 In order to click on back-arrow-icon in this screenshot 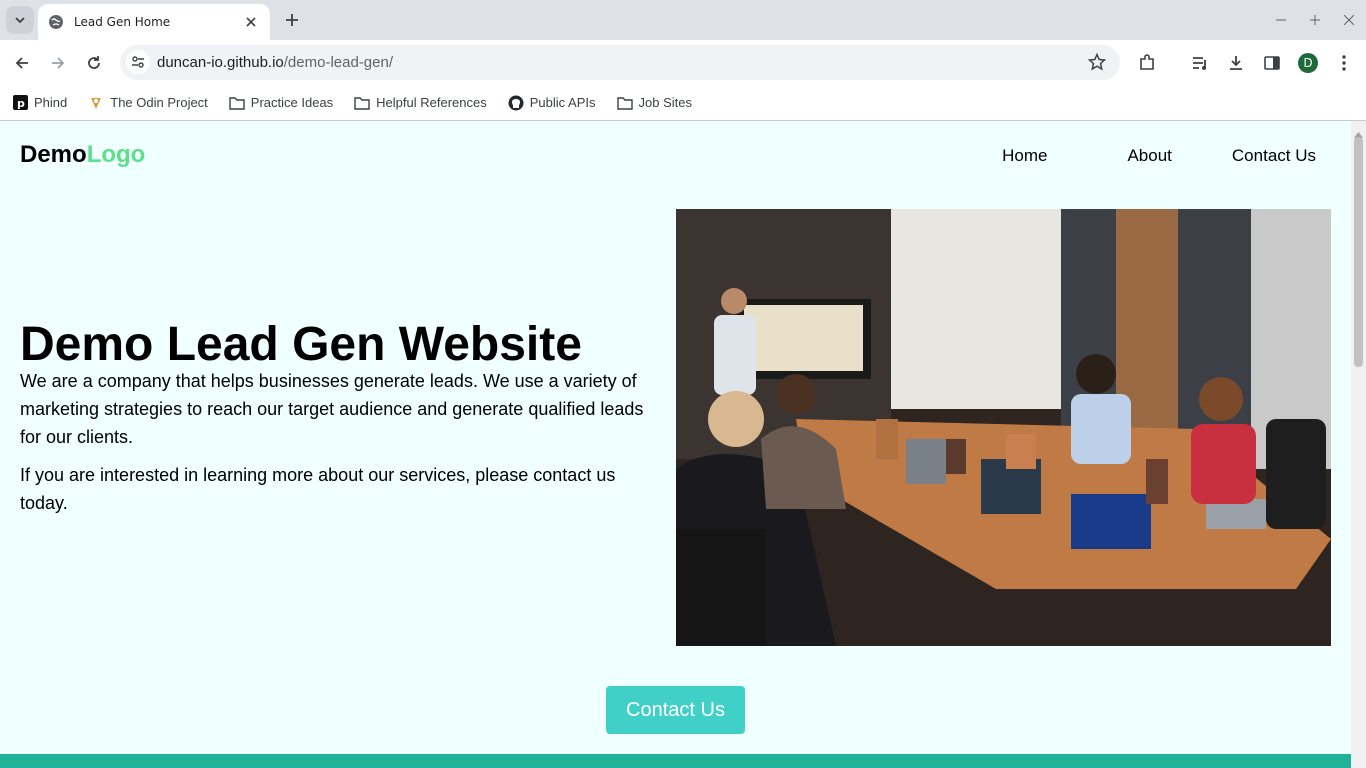, I will do `click(22, 63)`.